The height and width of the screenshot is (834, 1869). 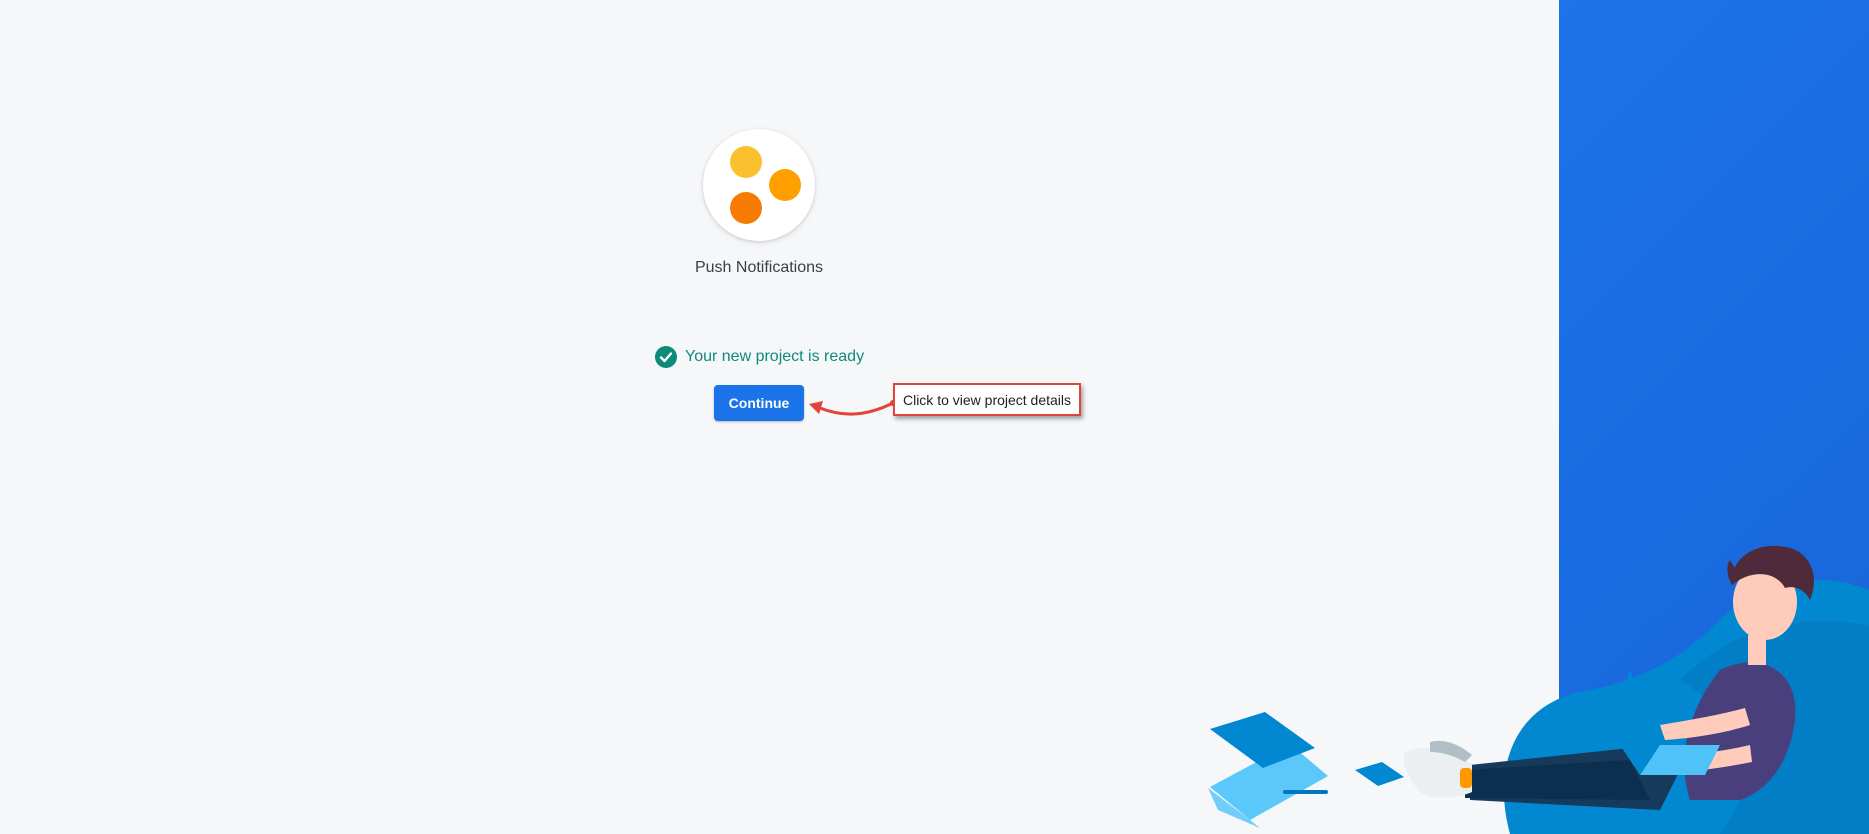 What do you see at coordinates (852, 408) in the screenshot?
I see `callout-arrow-icon` at bounding box center [852, 408].